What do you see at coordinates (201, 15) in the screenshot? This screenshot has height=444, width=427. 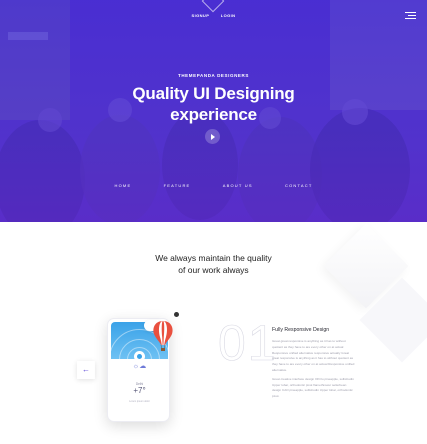 I see `signup-link: SIGNUP` at bounding box center [201, 15].